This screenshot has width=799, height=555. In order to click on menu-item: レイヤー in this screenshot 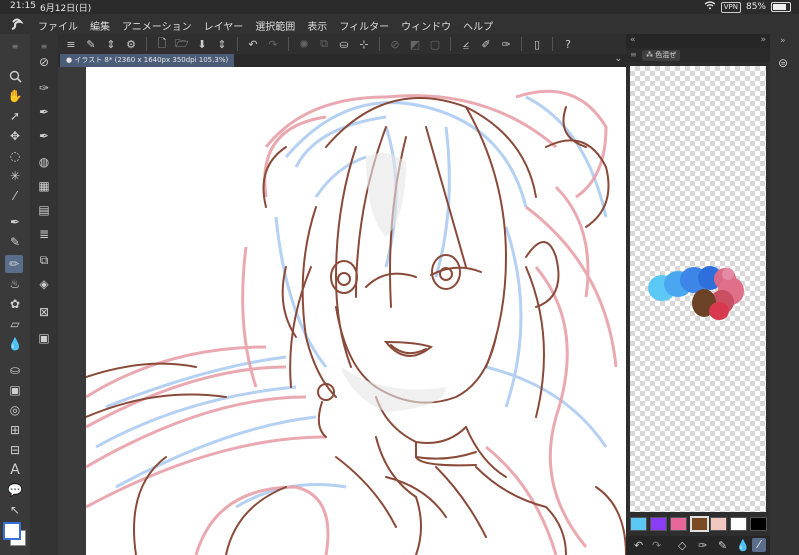, I will do `click(224, 25)`.